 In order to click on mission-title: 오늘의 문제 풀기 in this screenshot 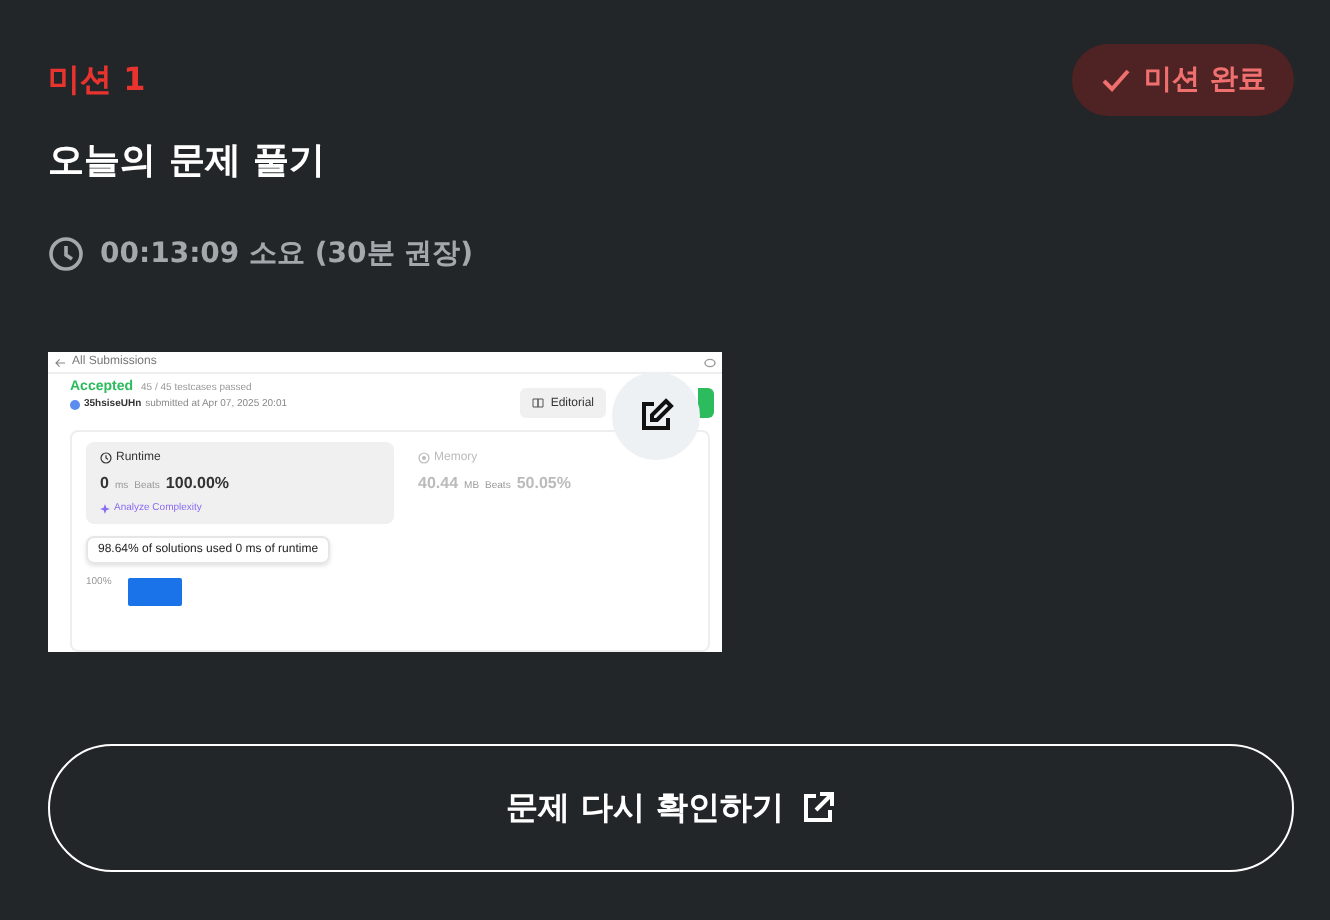, I will do `click(188, 161)`.